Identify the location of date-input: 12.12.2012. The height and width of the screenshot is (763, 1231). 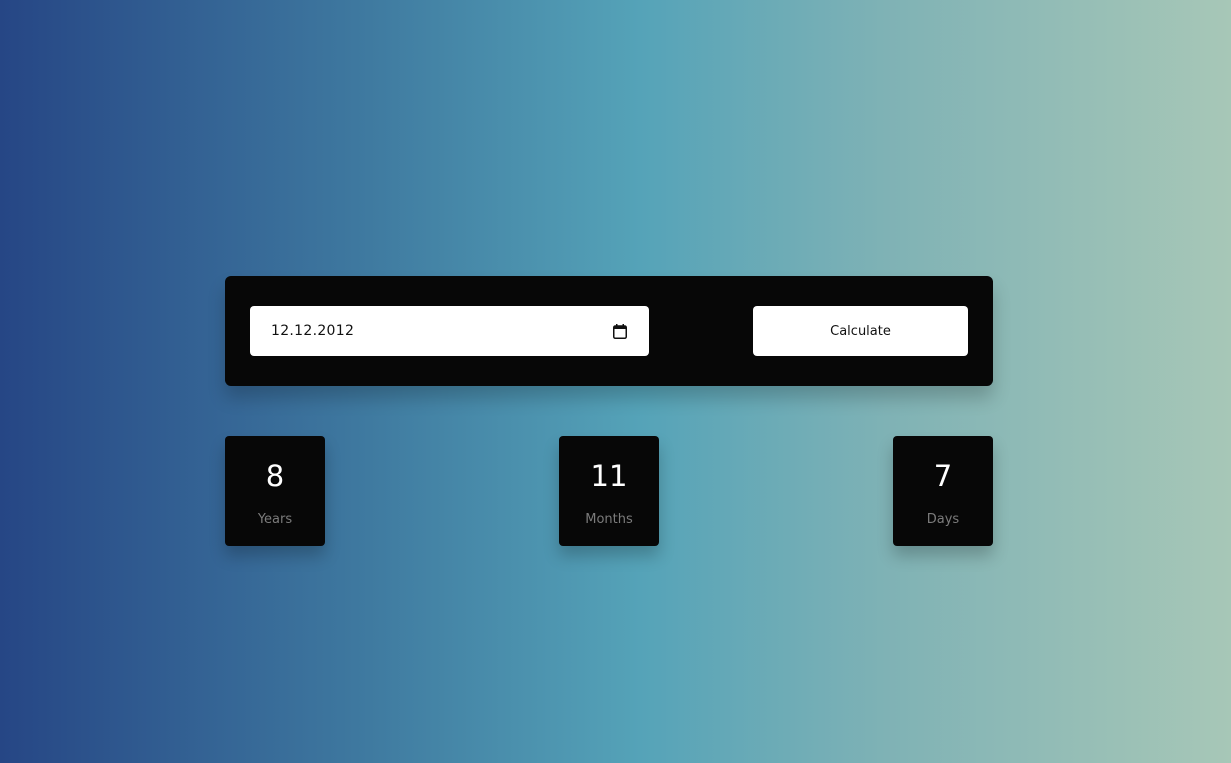
(449, 331).